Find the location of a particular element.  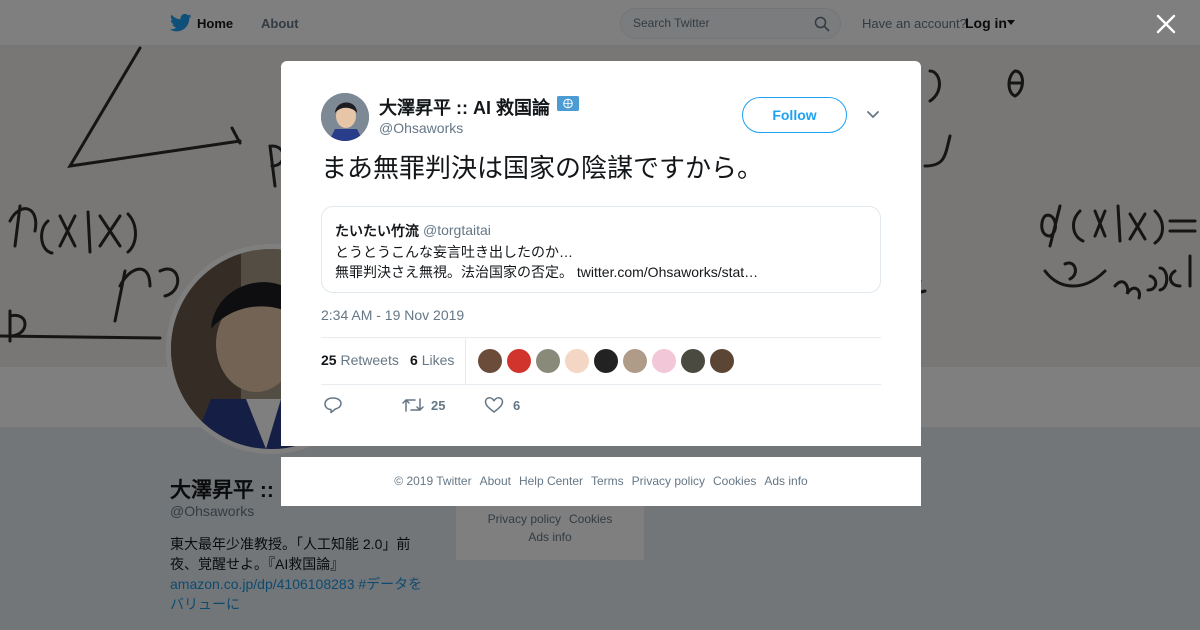

footer-link: Terms is located at coordinates (607, 481).